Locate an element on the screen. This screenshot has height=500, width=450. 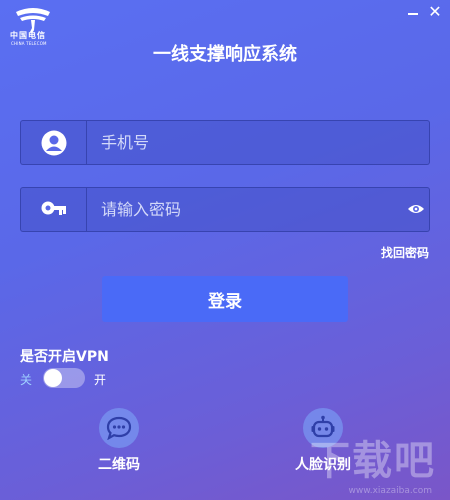
qr-login-option: 二维码 is located at coordinates (119, 441).